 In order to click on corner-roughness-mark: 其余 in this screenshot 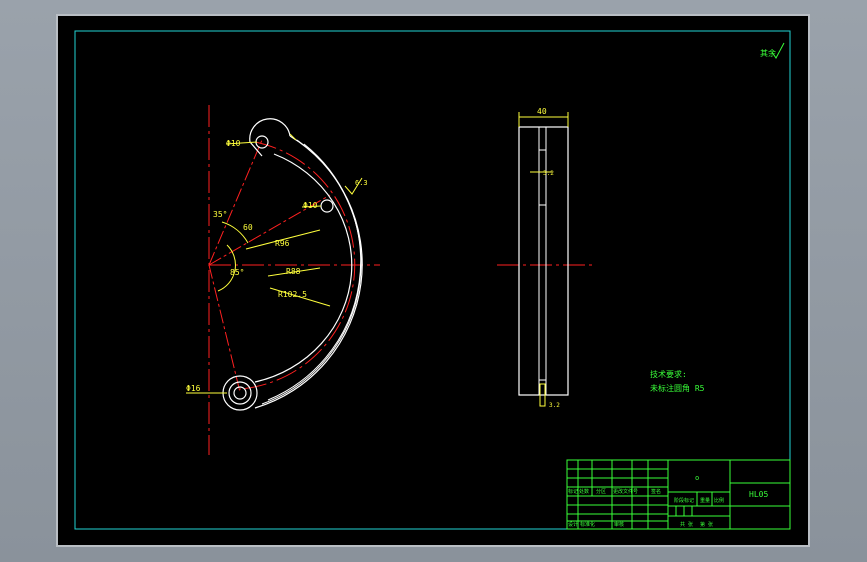, I will do `click(772, 50)`.